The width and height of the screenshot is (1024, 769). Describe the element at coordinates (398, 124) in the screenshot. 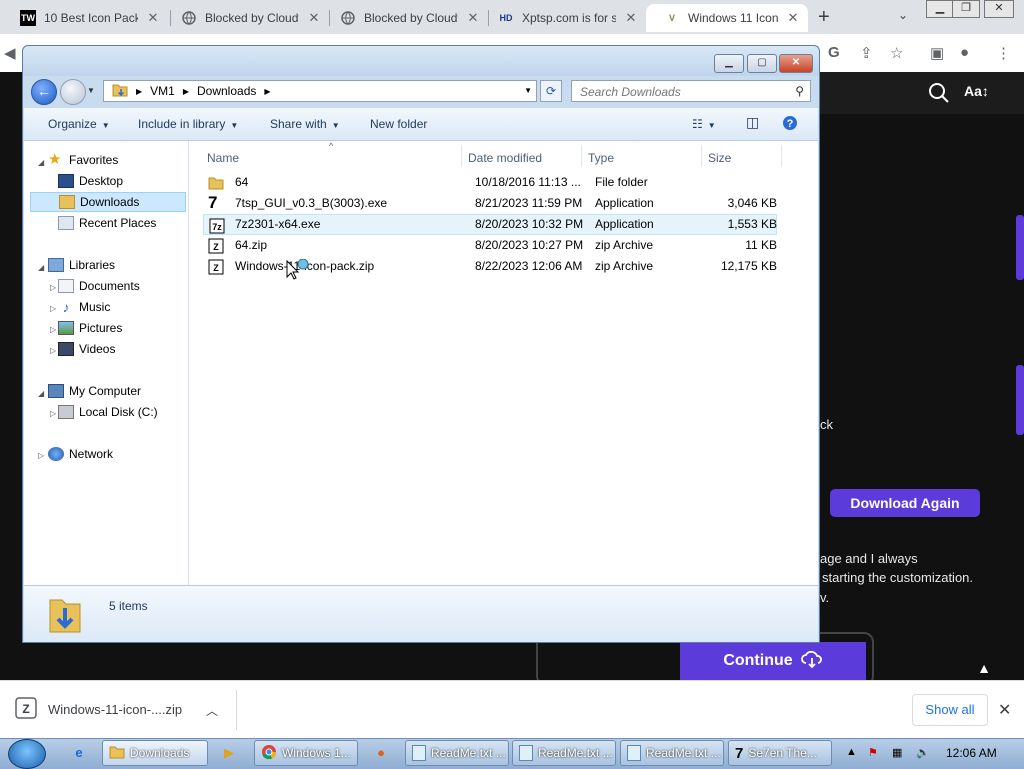

I see `new-folder-button: New folder` at that location.